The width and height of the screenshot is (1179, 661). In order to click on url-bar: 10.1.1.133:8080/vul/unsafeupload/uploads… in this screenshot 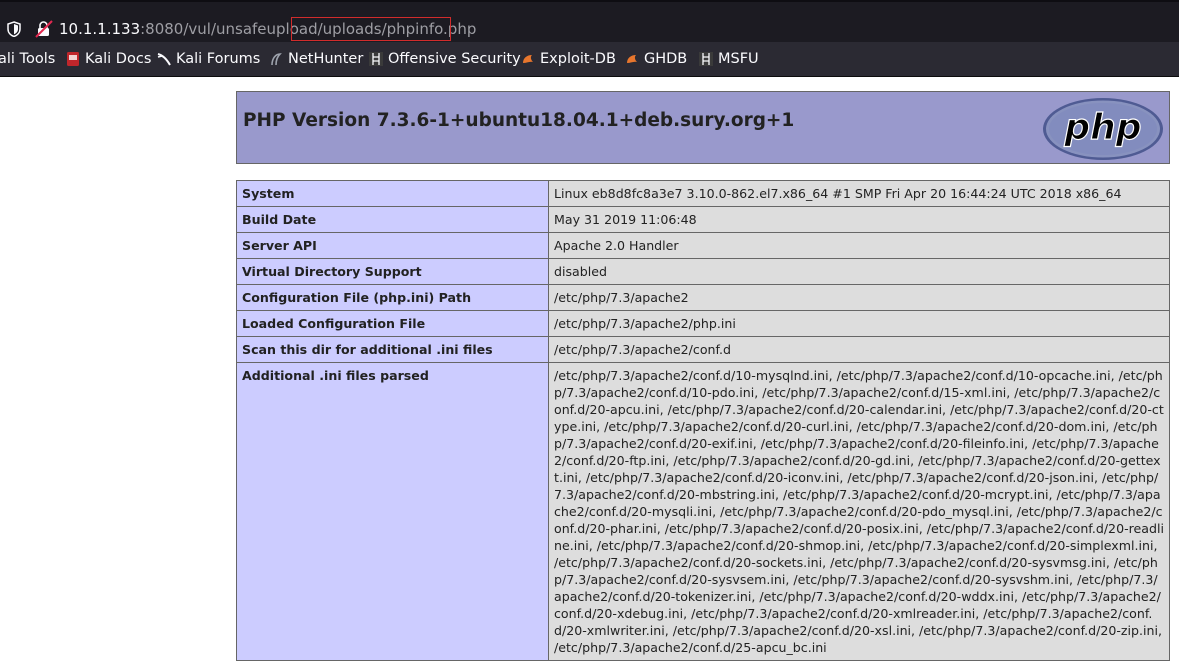, I will do `click(589, 21)`.